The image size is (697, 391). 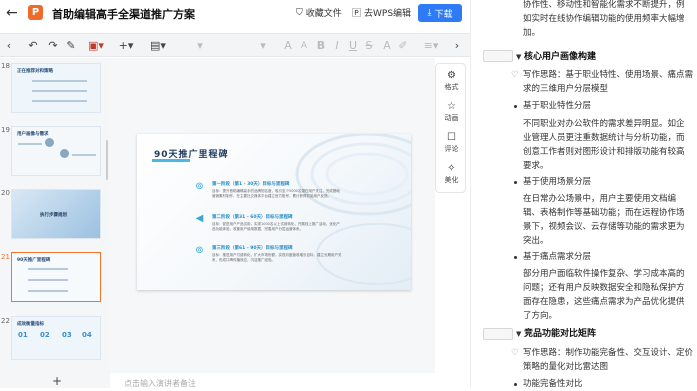 I want to click on download-button: ⤓ 下载, so click(x=440, y=13).